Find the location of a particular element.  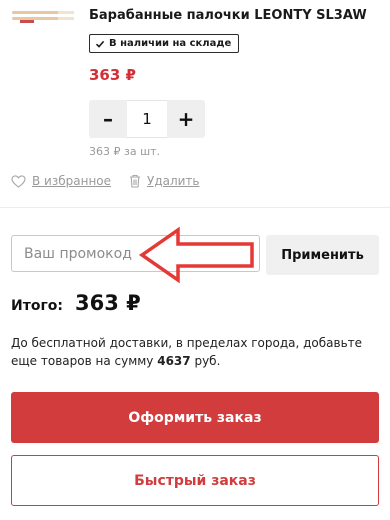

order-total: Итого: 363 ₽ is located at coordinates (76, 303).